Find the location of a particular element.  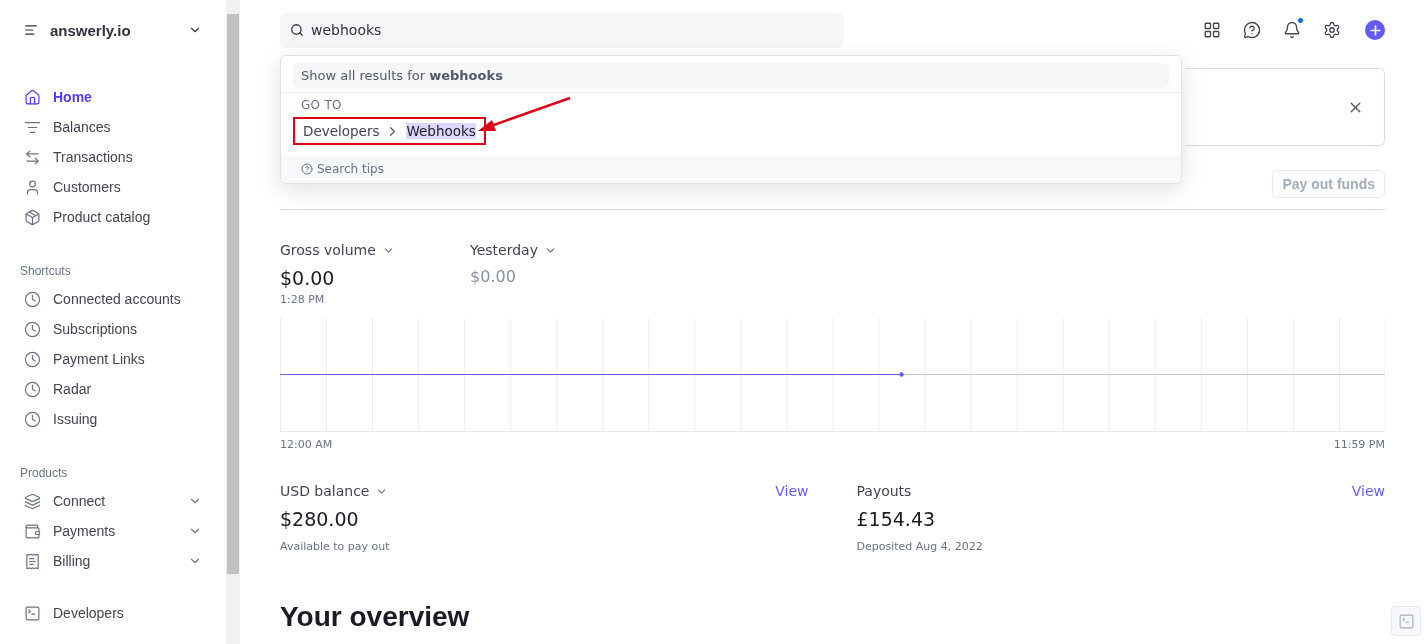

sidebar-item: Connect is located at coordinates (113, 501).